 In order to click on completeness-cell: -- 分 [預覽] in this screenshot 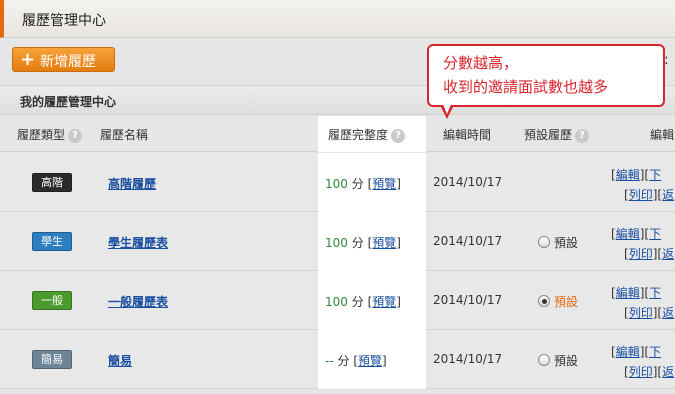, I will do `click(372, 359)`.